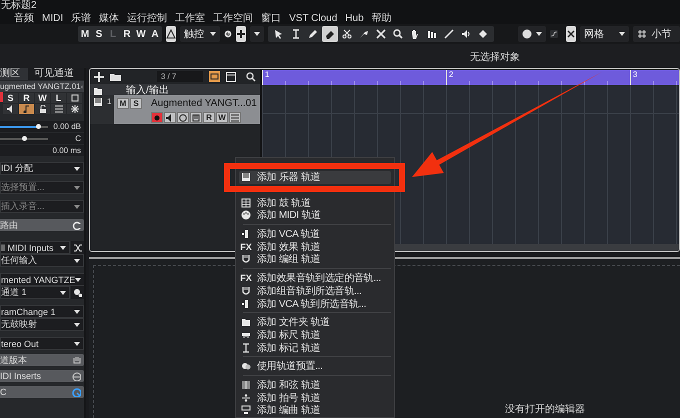 Image resolution: width=680 pixels, height=418 pixels. Describe the element at coordinates (109, 18) in the screenshot. I see `menu-item: 媒体` at that location.